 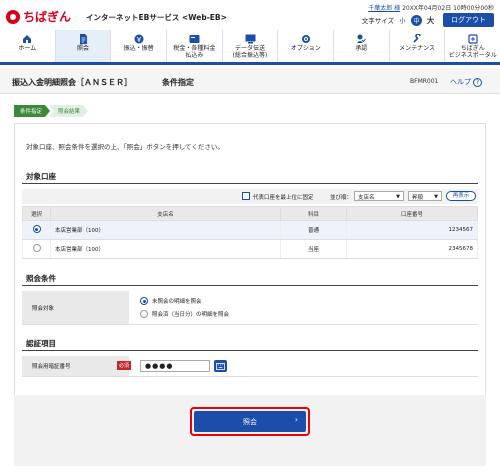 What do you see at coordinates (13, 16) in the screenshot?
I see `chibagin-logo-icon` at bounding box center [13, 16].